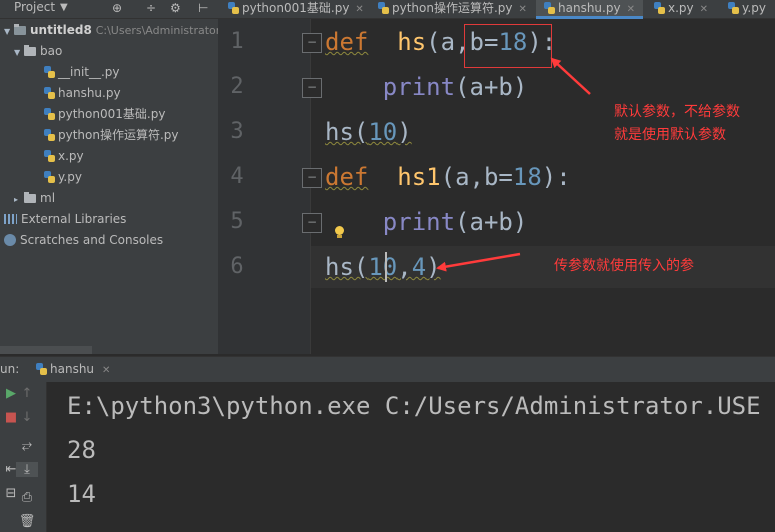  What do you see at coordinates (92, 240) in the screenshot?
I see `scratches-label: Scratches and Consoles` at bounding box center [92, 240].